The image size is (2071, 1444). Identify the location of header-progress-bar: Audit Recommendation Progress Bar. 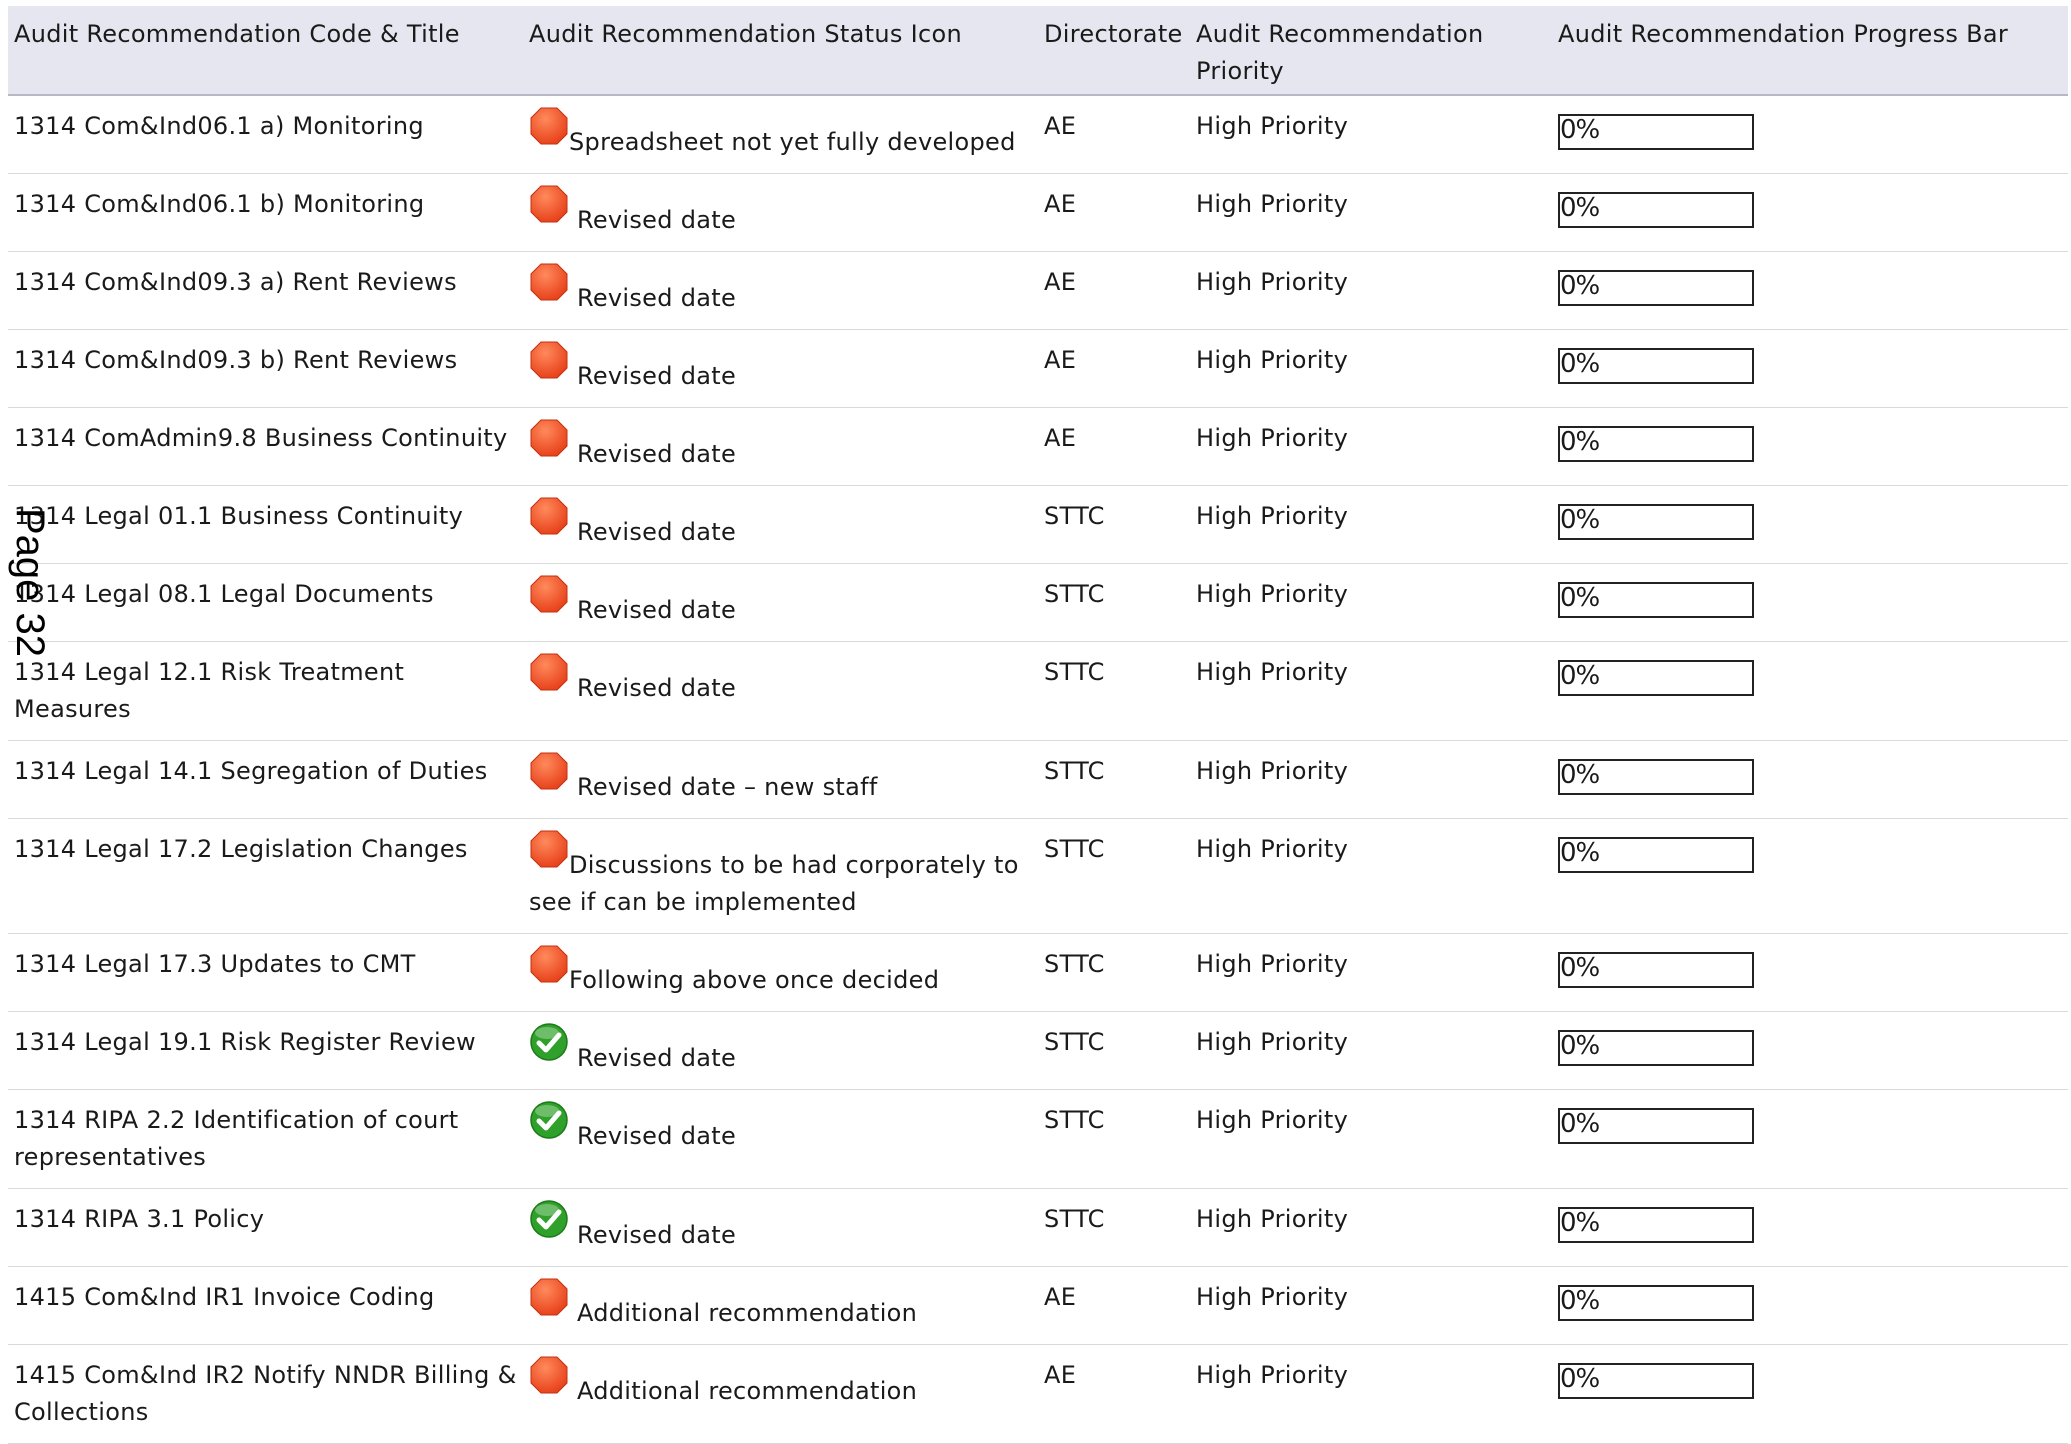
(1810, 51).